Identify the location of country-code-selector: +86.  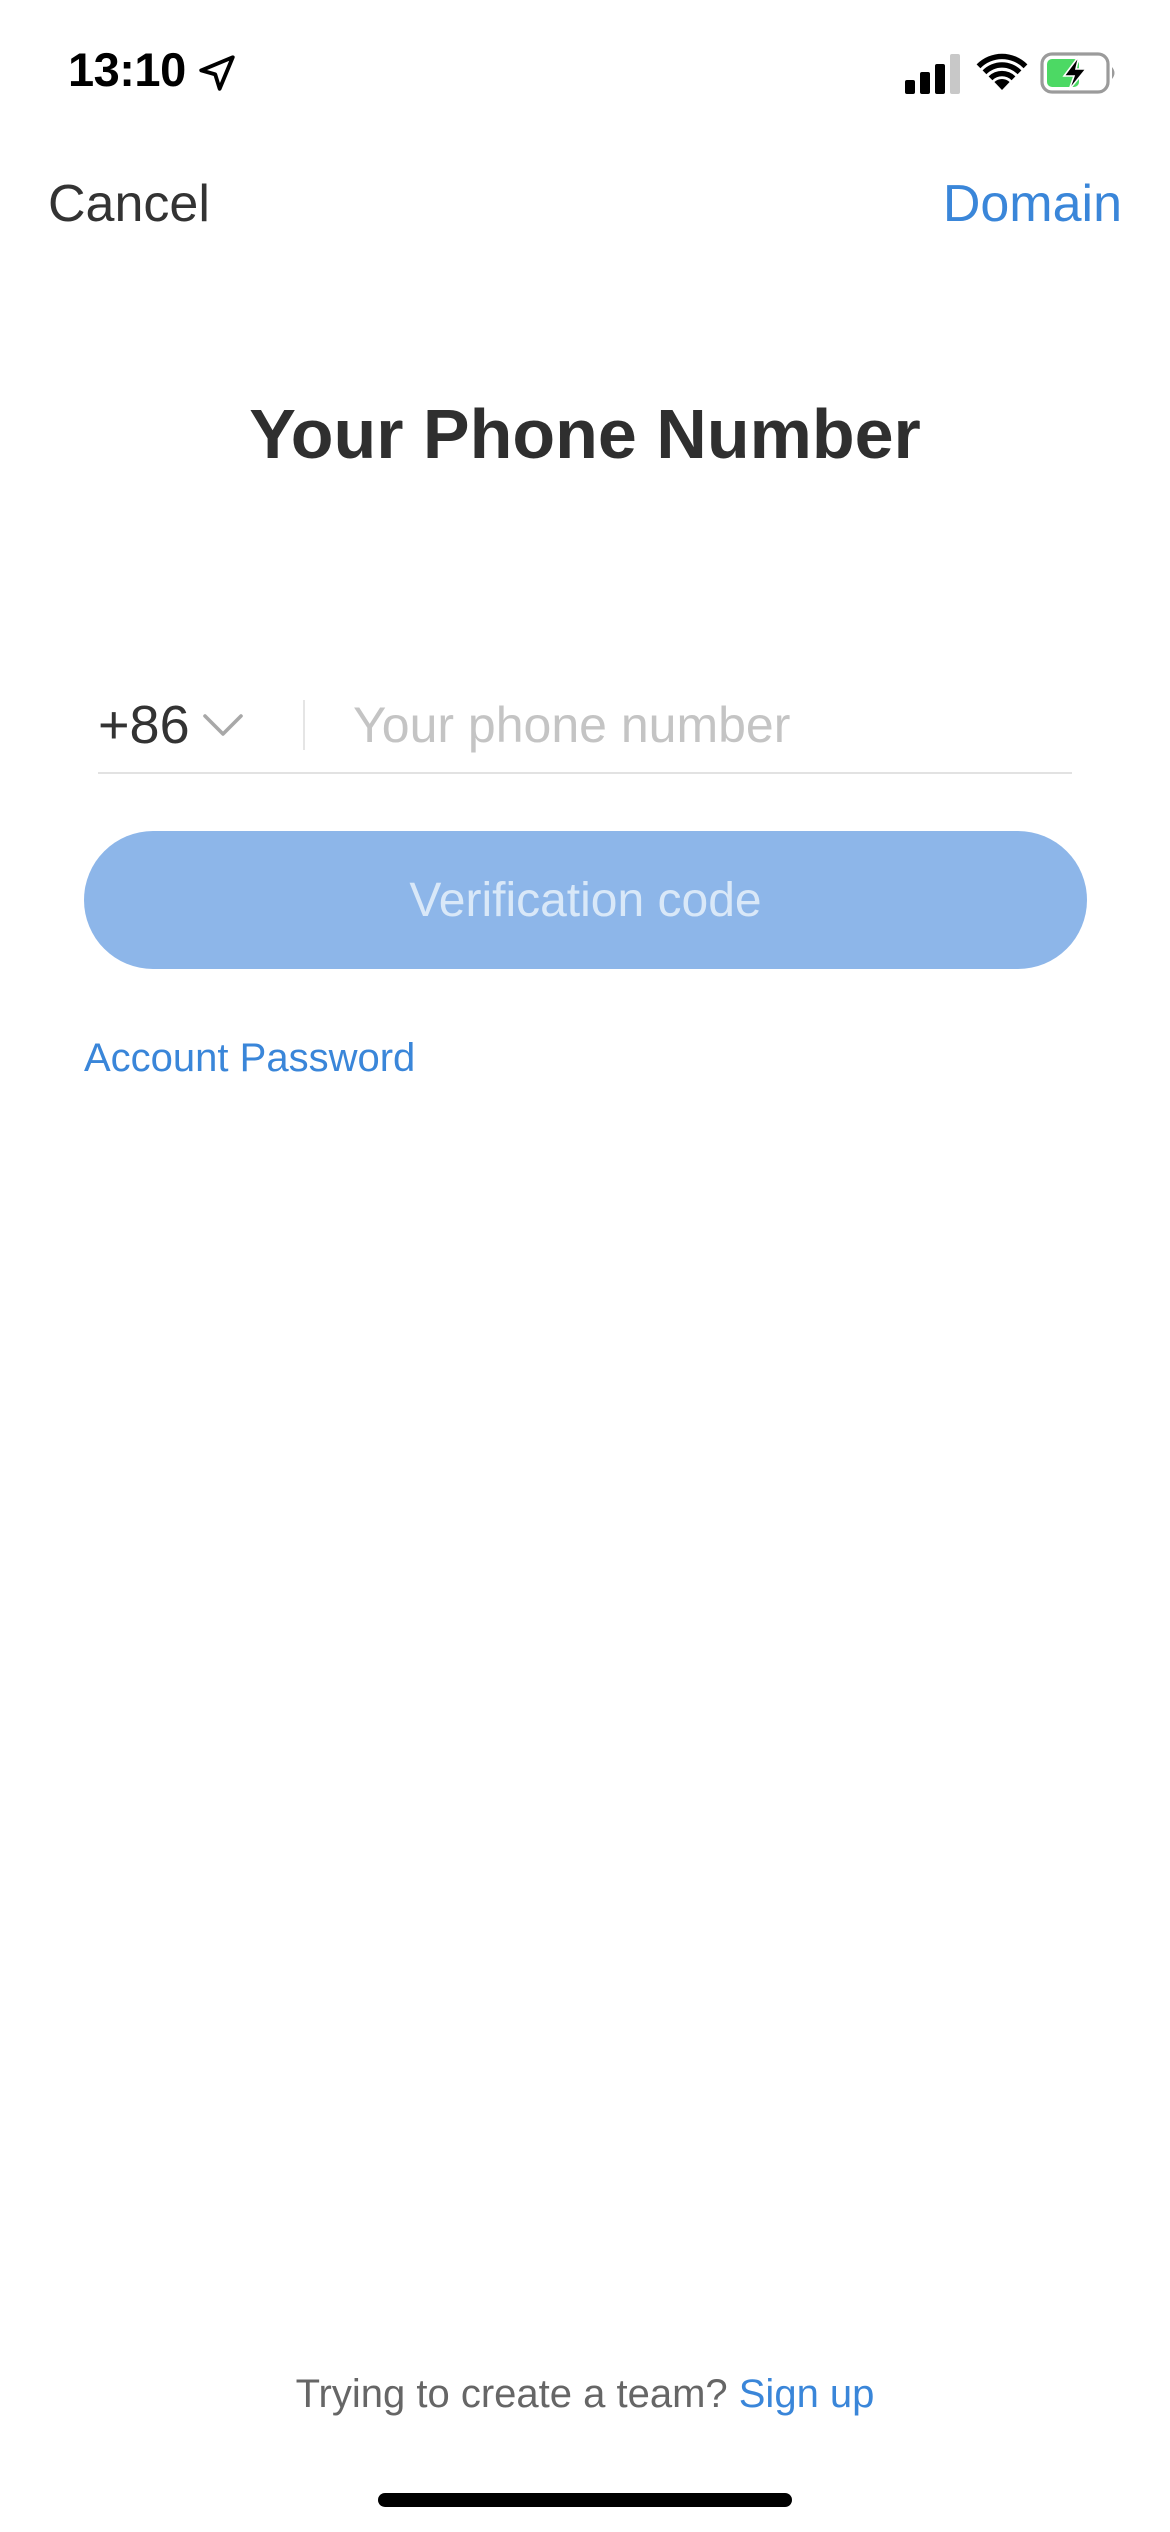
(171, 725).